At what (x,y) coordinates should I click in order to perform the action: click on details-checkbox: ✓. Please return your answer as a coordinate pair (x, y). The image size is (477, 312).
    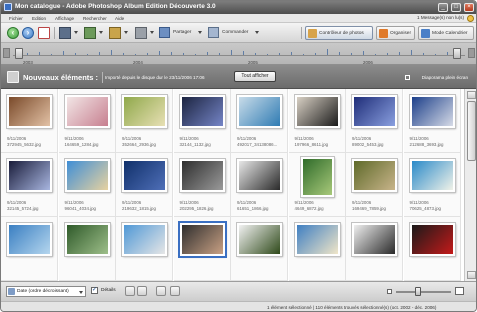
    Looking at the image, I should click on (94, 290).